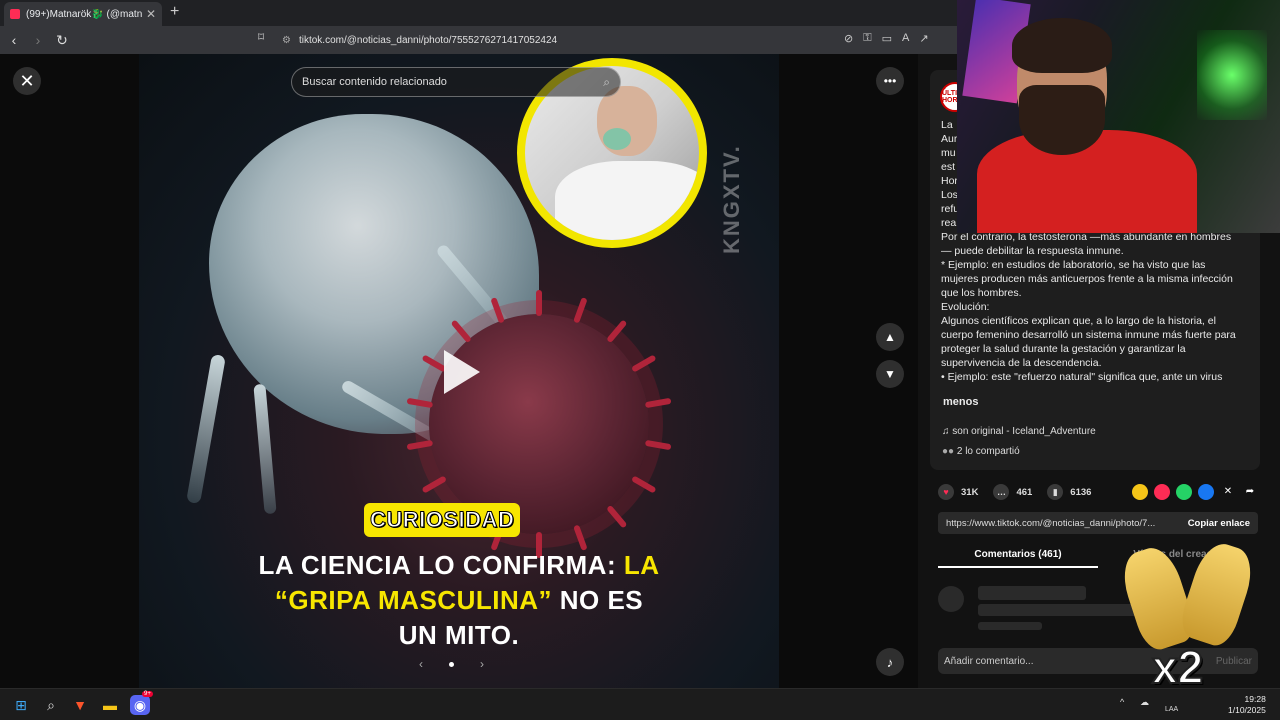  I want to click on next-post-button: ▼, so click(890, 374).